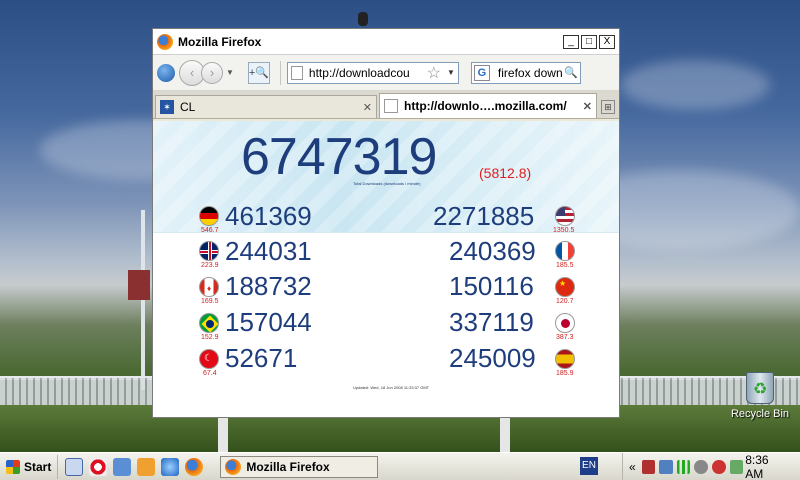 The height and width of the screenshot is (480, 800). What do you see at coordinates (565, 301) in the screenshot?
I see `country-rate: 120.7` at bounding box center [565, 301].